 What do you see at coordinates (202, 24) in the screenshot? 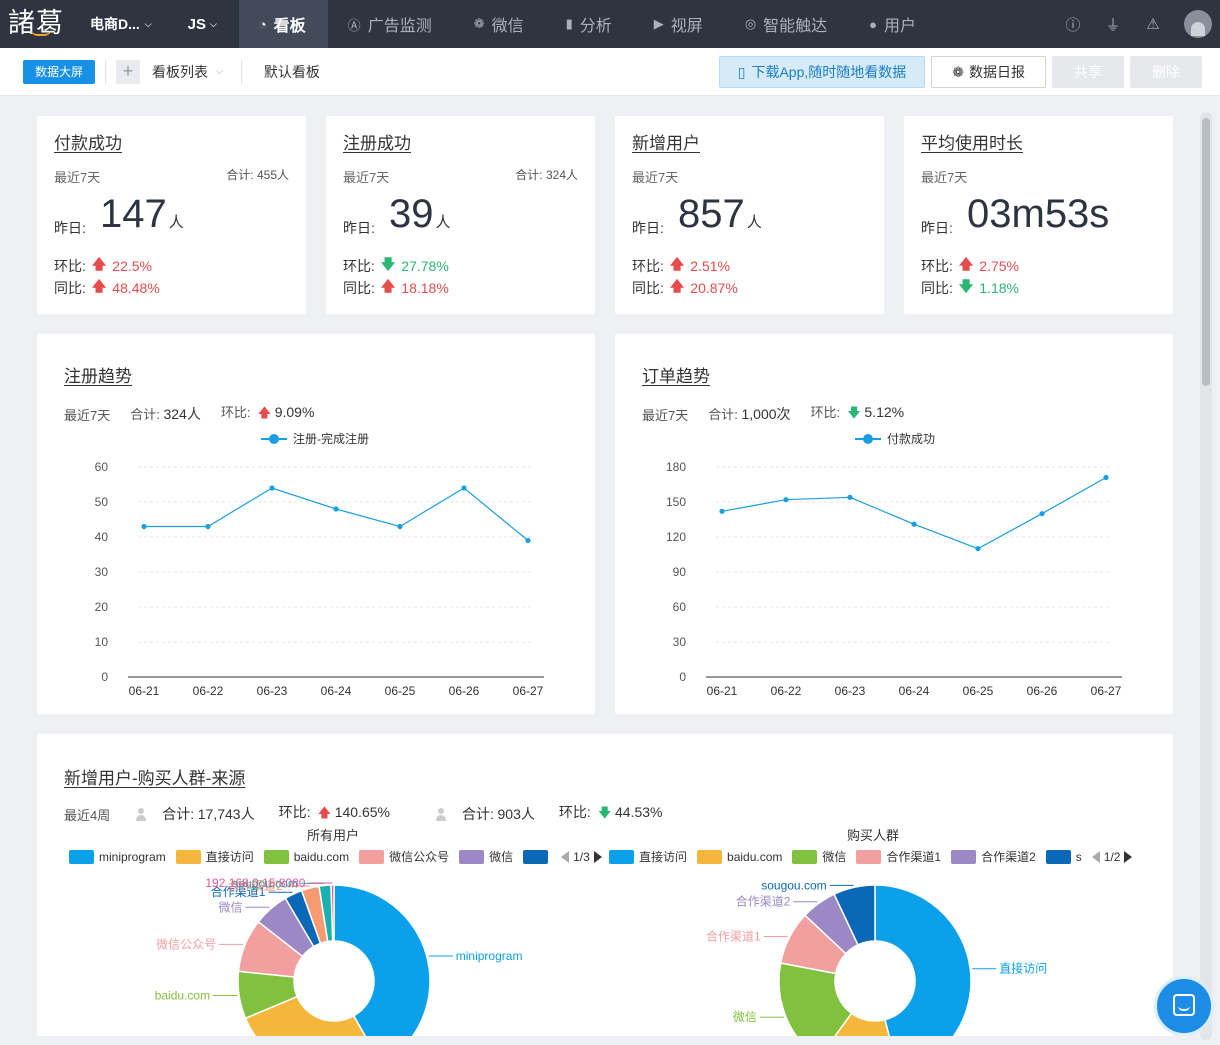
I see `sdk-selector: JS ⌵` at bounding box center [202, 24].